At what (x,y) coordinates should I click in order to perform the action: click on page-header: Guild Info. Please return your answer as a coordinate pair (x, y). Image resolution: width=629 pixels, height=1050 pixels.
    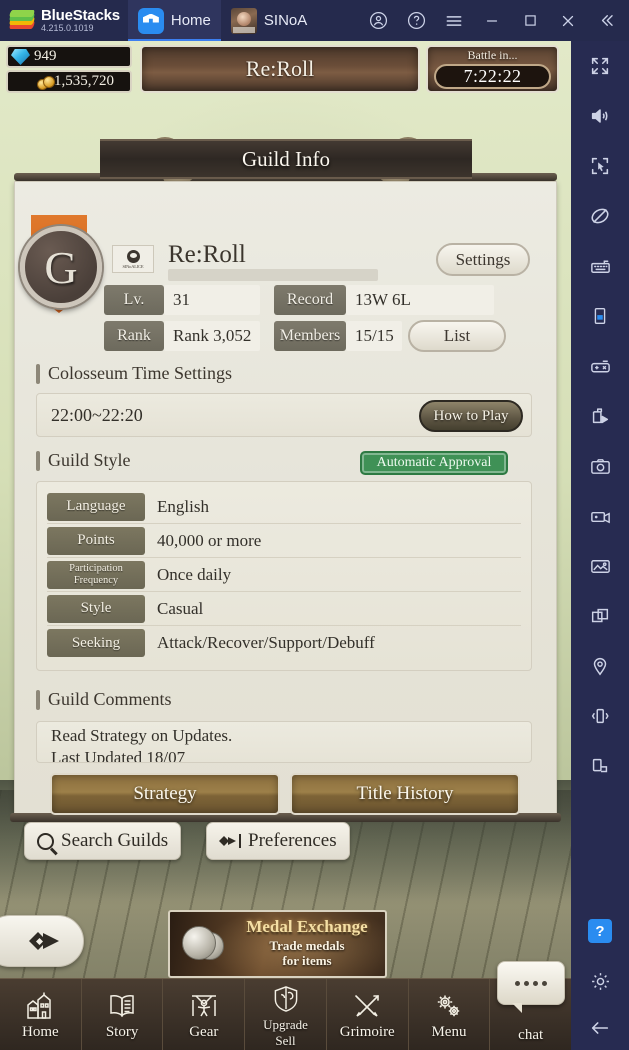
    Looking at the image, I should click on (285, 163).